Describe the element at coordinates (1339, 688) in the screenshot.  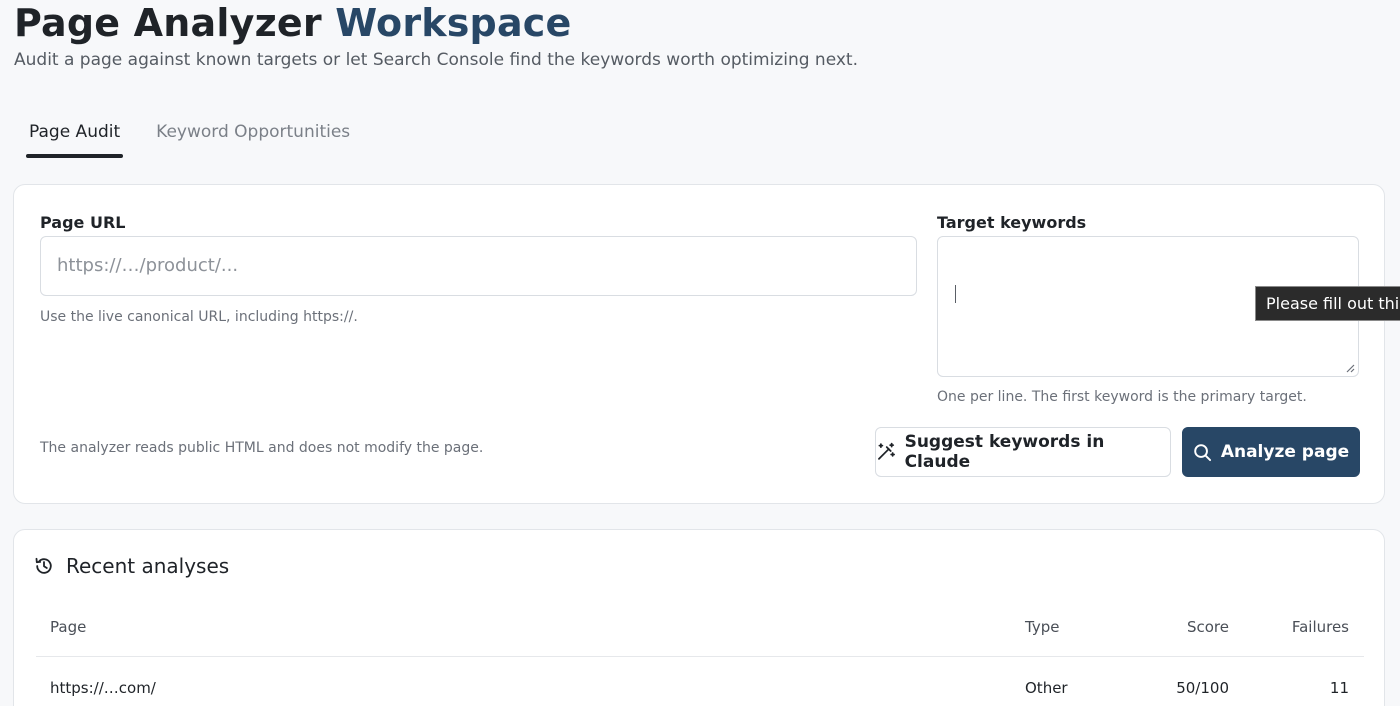
I see `row-failures: 11` at that location.